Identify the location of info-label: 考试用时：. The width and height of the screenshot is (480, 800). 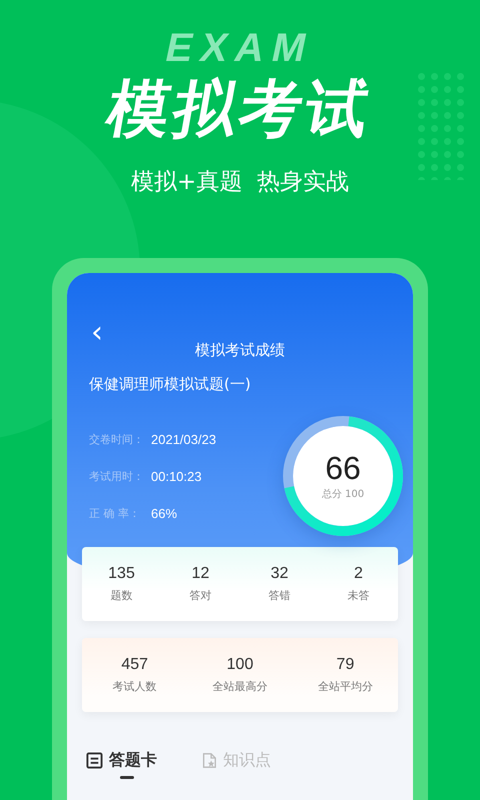
(117, 476).